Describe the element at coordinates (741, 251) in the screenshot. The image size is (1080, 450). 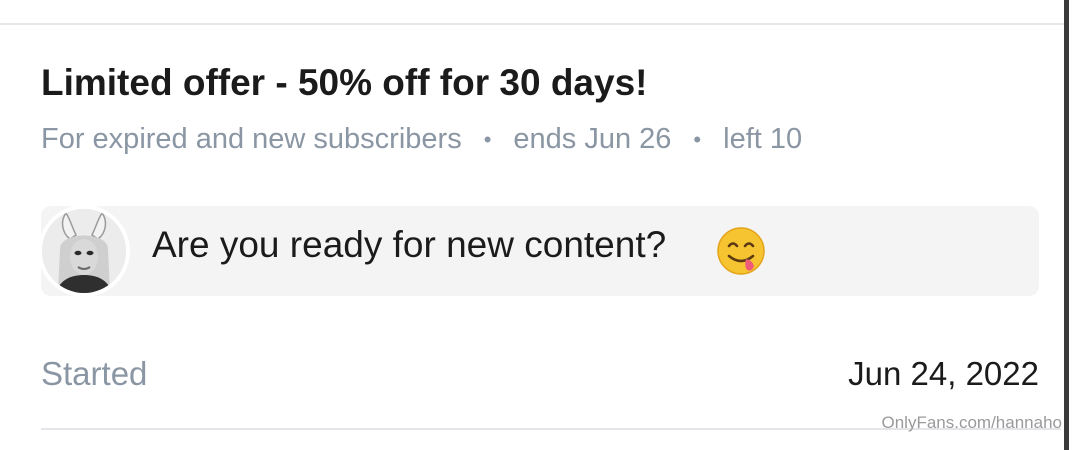
I see `face-savoring-food-icon` at that location.